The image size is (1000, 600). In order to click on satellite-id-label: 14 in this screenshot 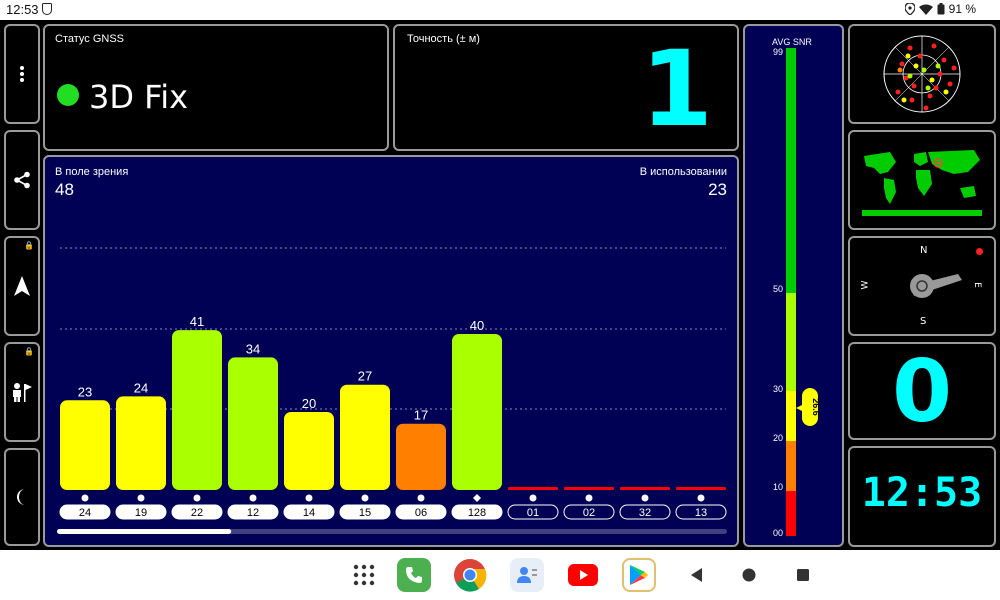, I will do `click(309, 513)`.